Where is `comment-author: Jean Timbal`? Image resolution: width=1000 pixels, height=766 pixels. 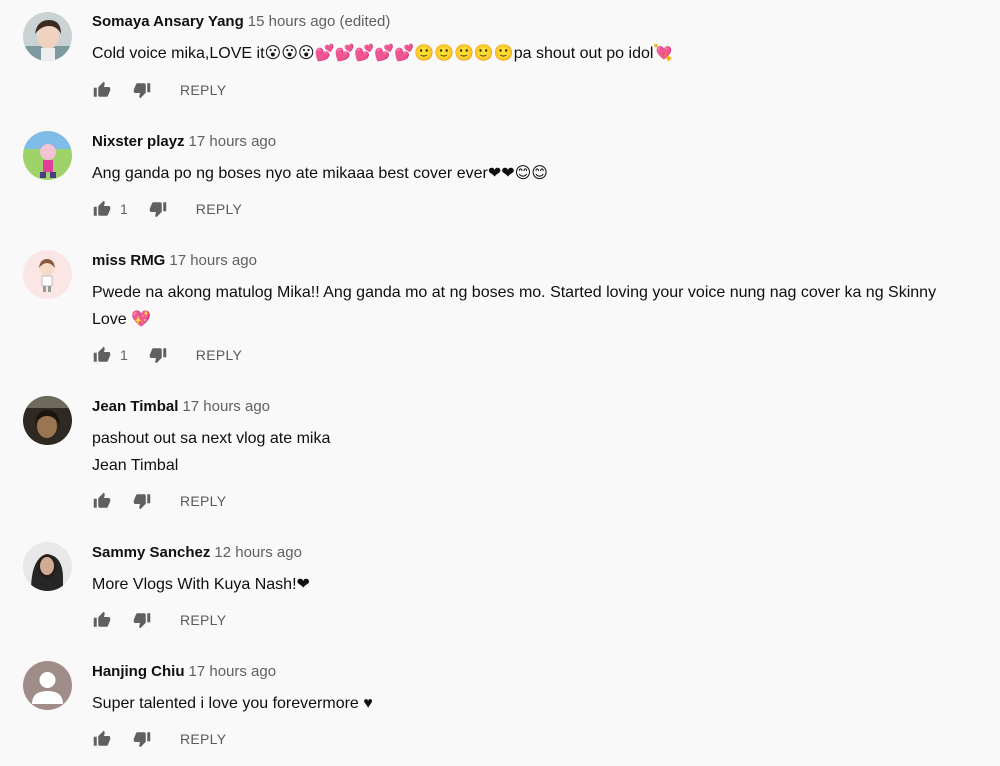
comment-author: Jean Timbal is located at coordinates (135, 406).